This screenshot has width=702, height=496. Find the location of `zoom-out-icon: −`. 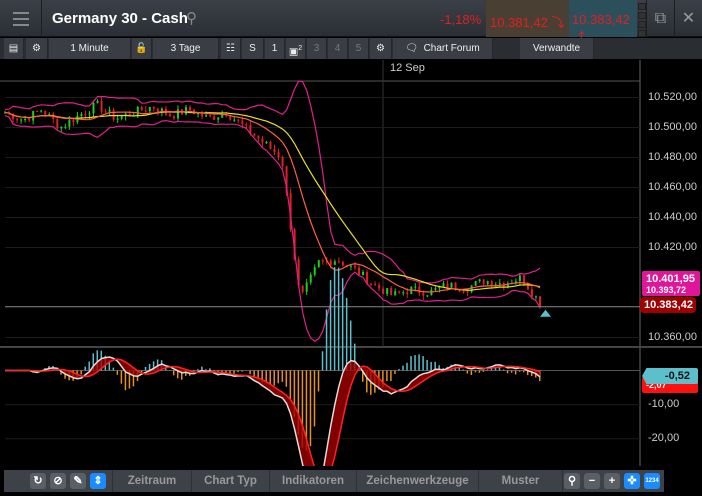

zoom-out-icon: − is located at coordinates (592, 481).